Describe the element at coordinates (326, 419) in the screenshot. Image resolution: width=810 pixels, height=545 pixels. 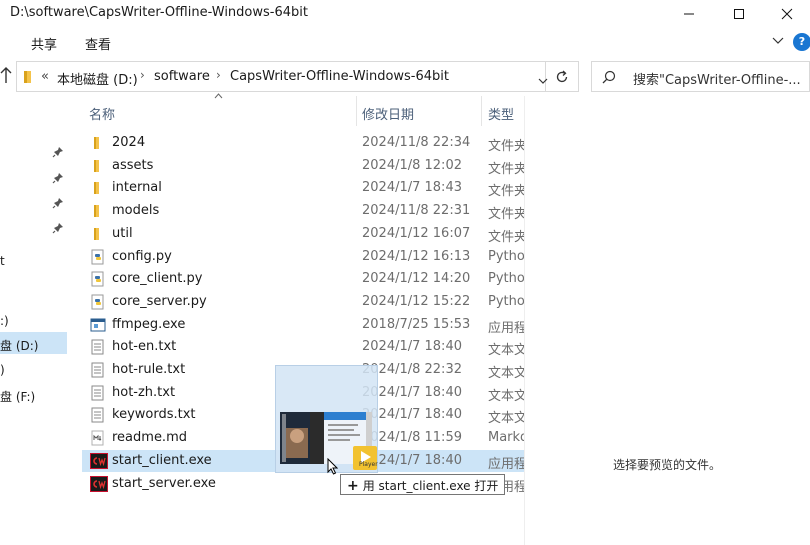
I see `drag-thumbnail: Player` at that location.